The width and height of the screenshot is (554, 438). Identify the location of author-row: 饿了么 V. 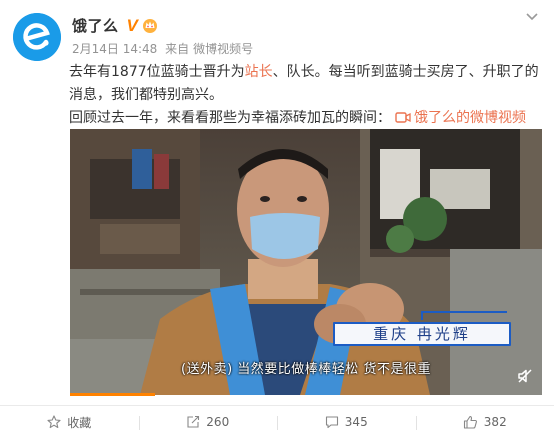
(115, 25).